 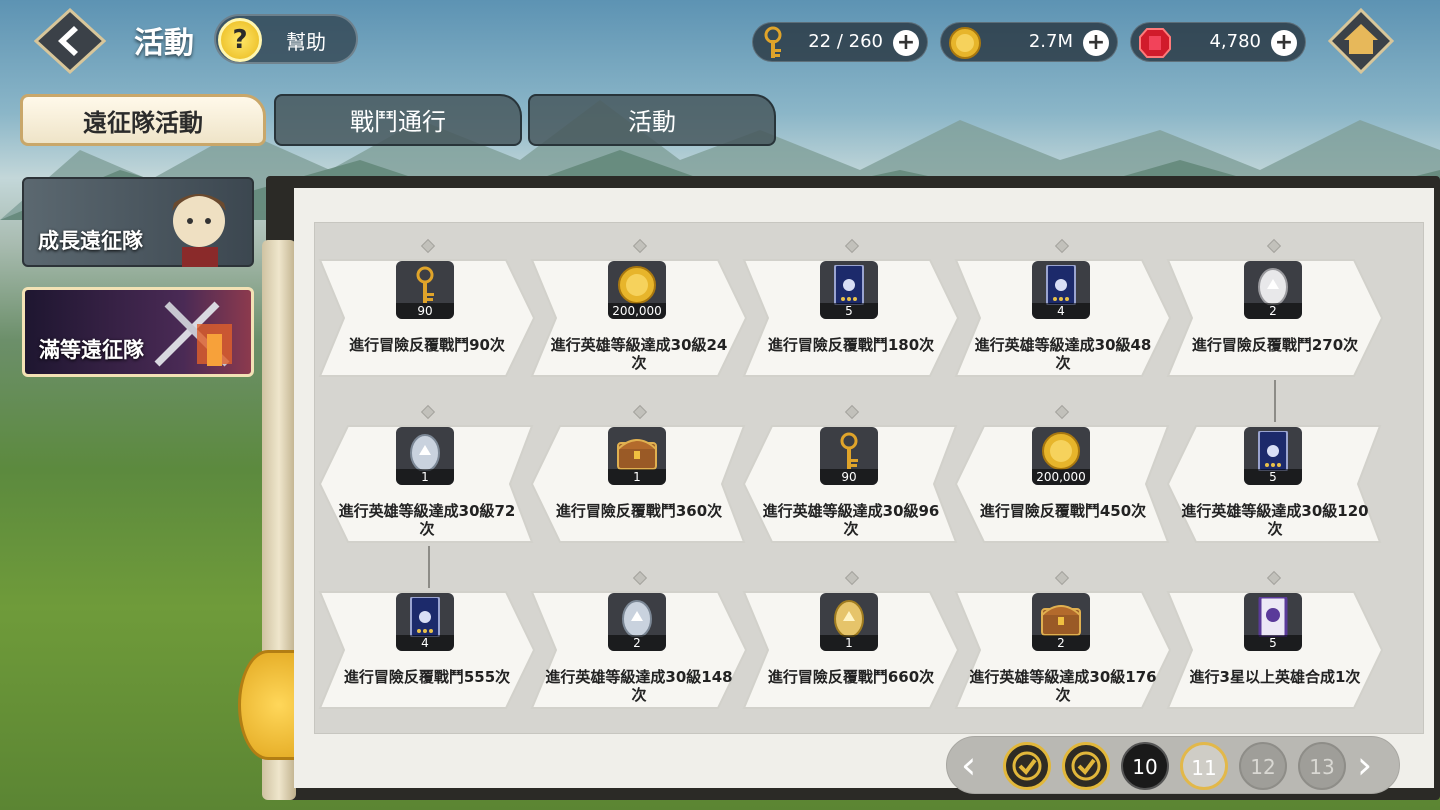 I want to click on egg-silver-reward-icon: 1, so click(x=425, y=456).